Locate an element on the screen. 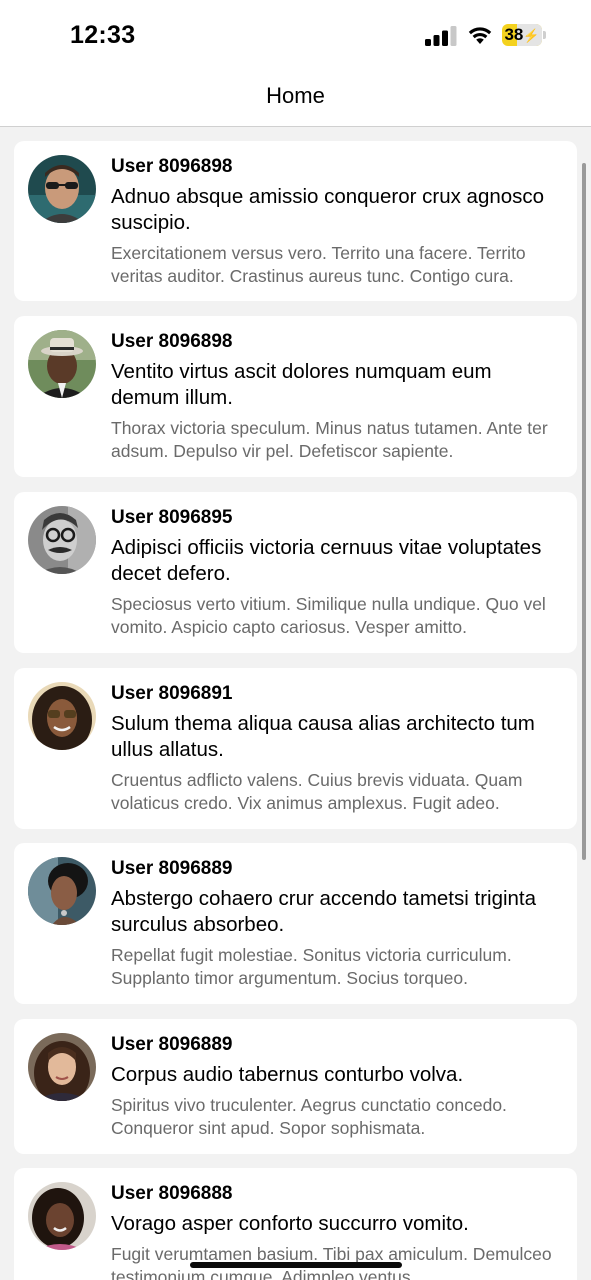 The image size is (591, 1280). post-title: Corpus audio tabernus conturbo volva. is located at coordinates (287, 1074).